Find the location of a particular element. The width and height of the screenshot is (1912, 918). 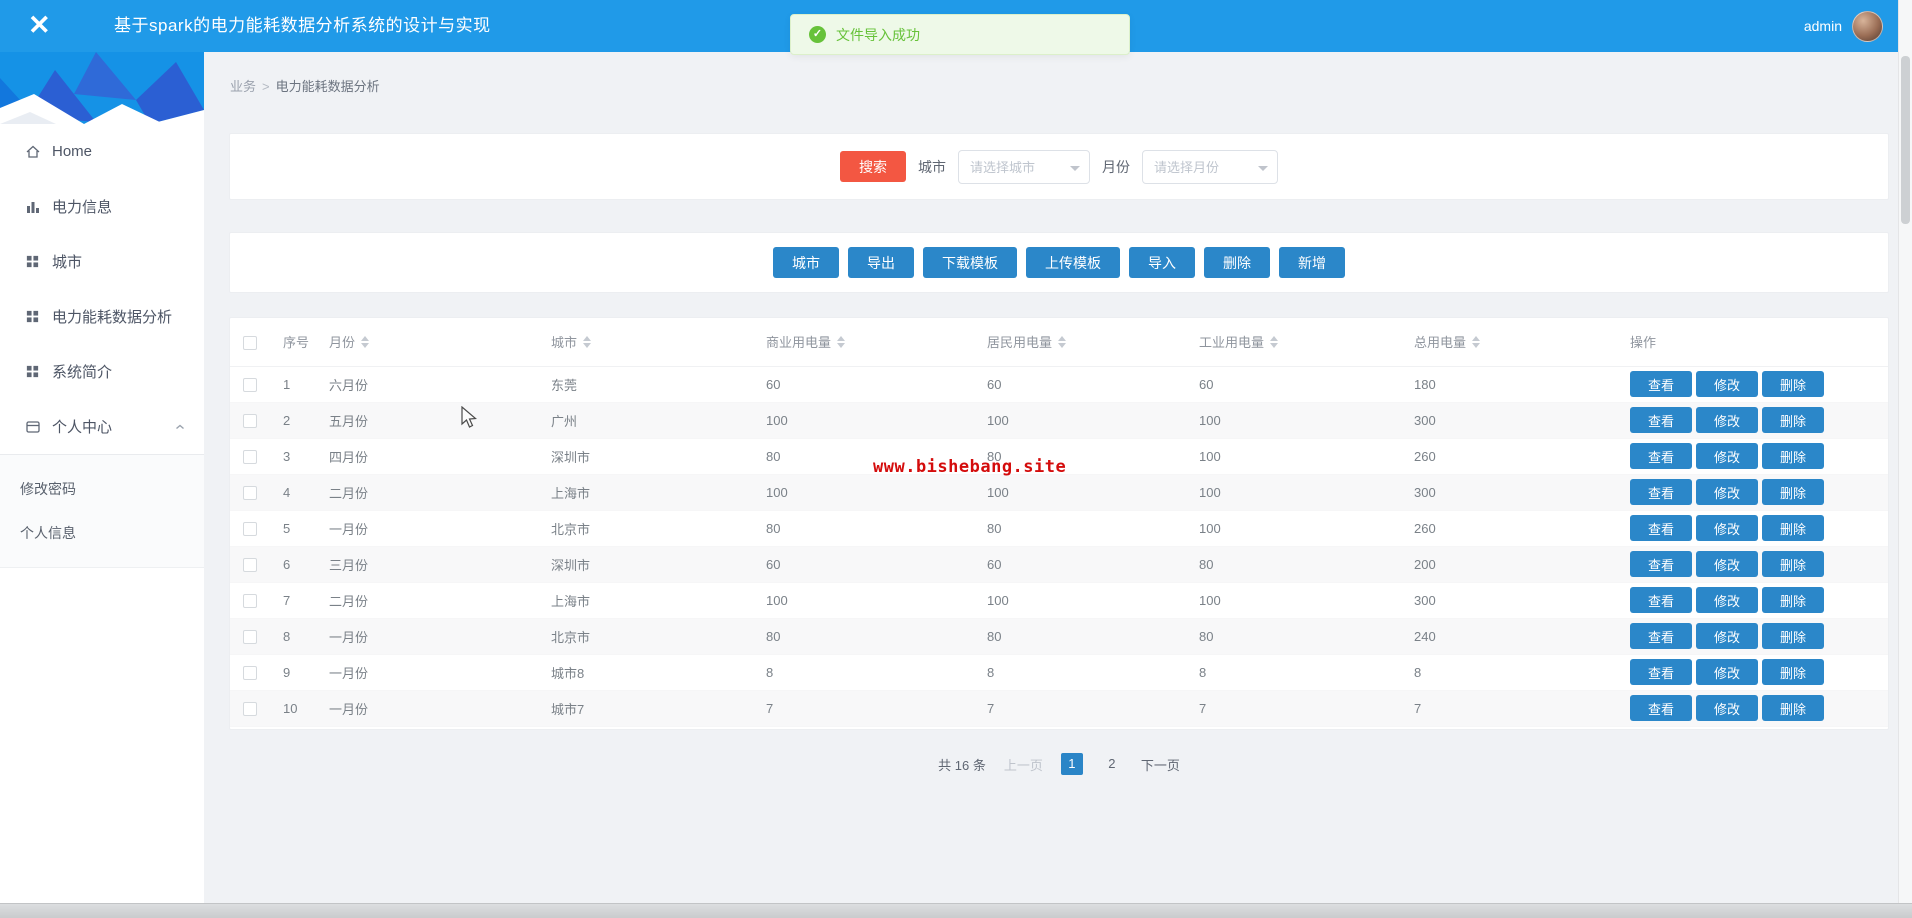

export-button: 导出 is located at coordinates (881, 262).